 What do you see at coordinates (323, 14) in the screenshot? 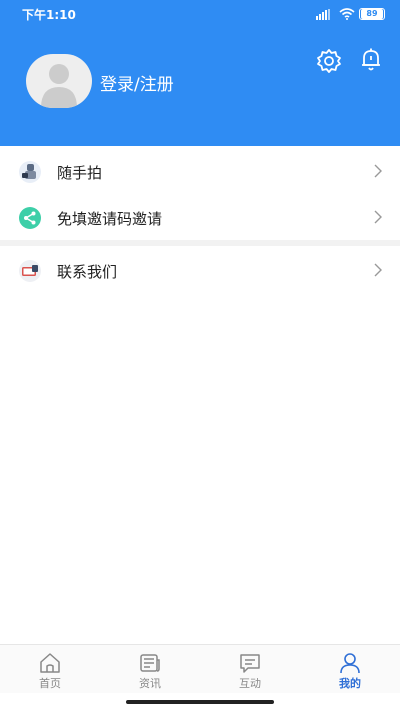
I see `signal-icon` at bounding box center [323, 14].